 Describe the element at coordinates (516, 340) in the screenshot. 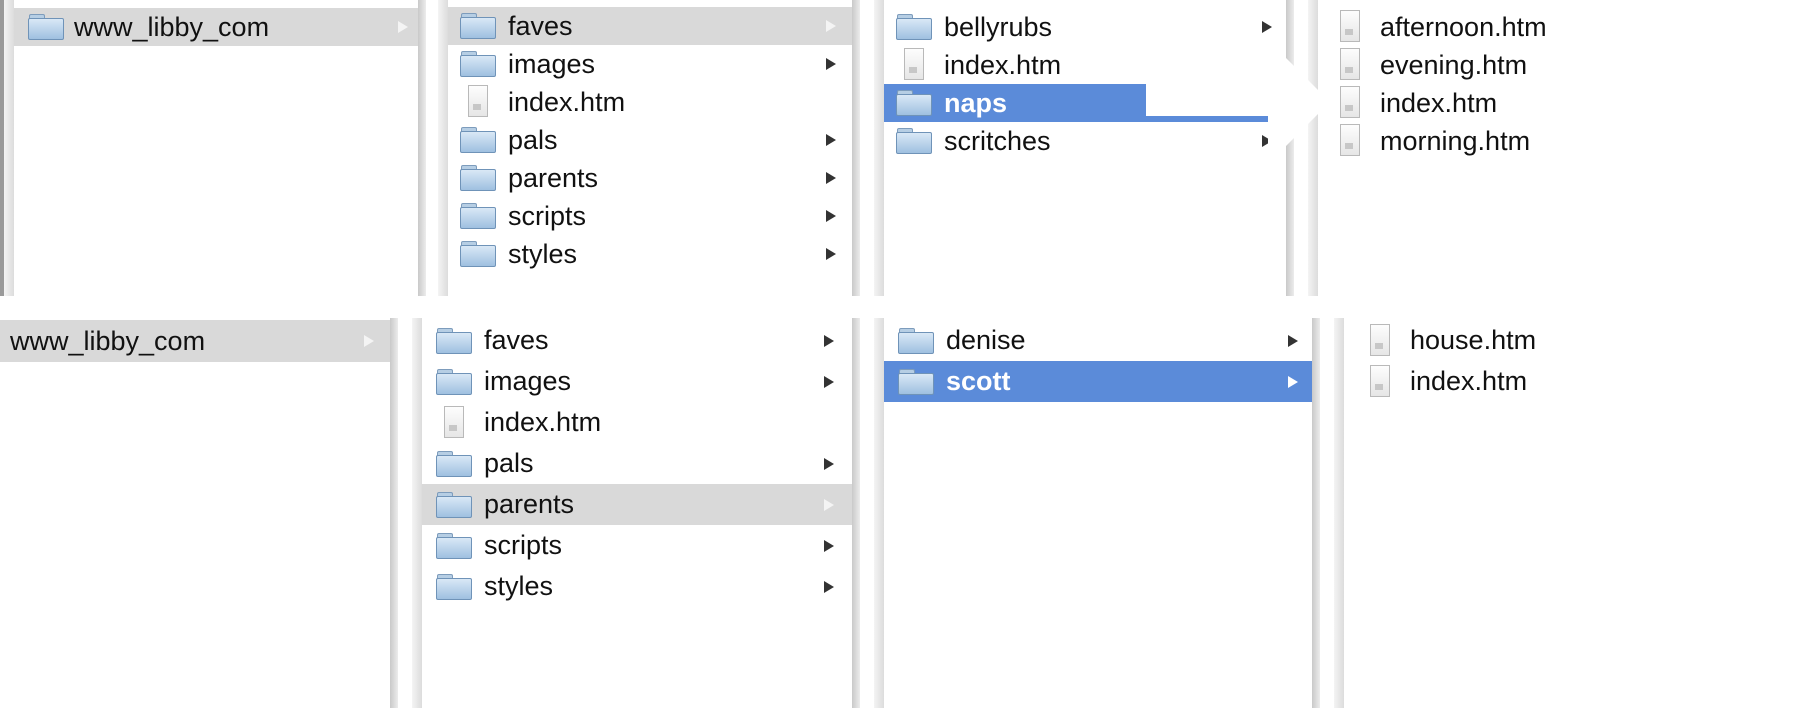

I see `folder-label: faves` at that location.